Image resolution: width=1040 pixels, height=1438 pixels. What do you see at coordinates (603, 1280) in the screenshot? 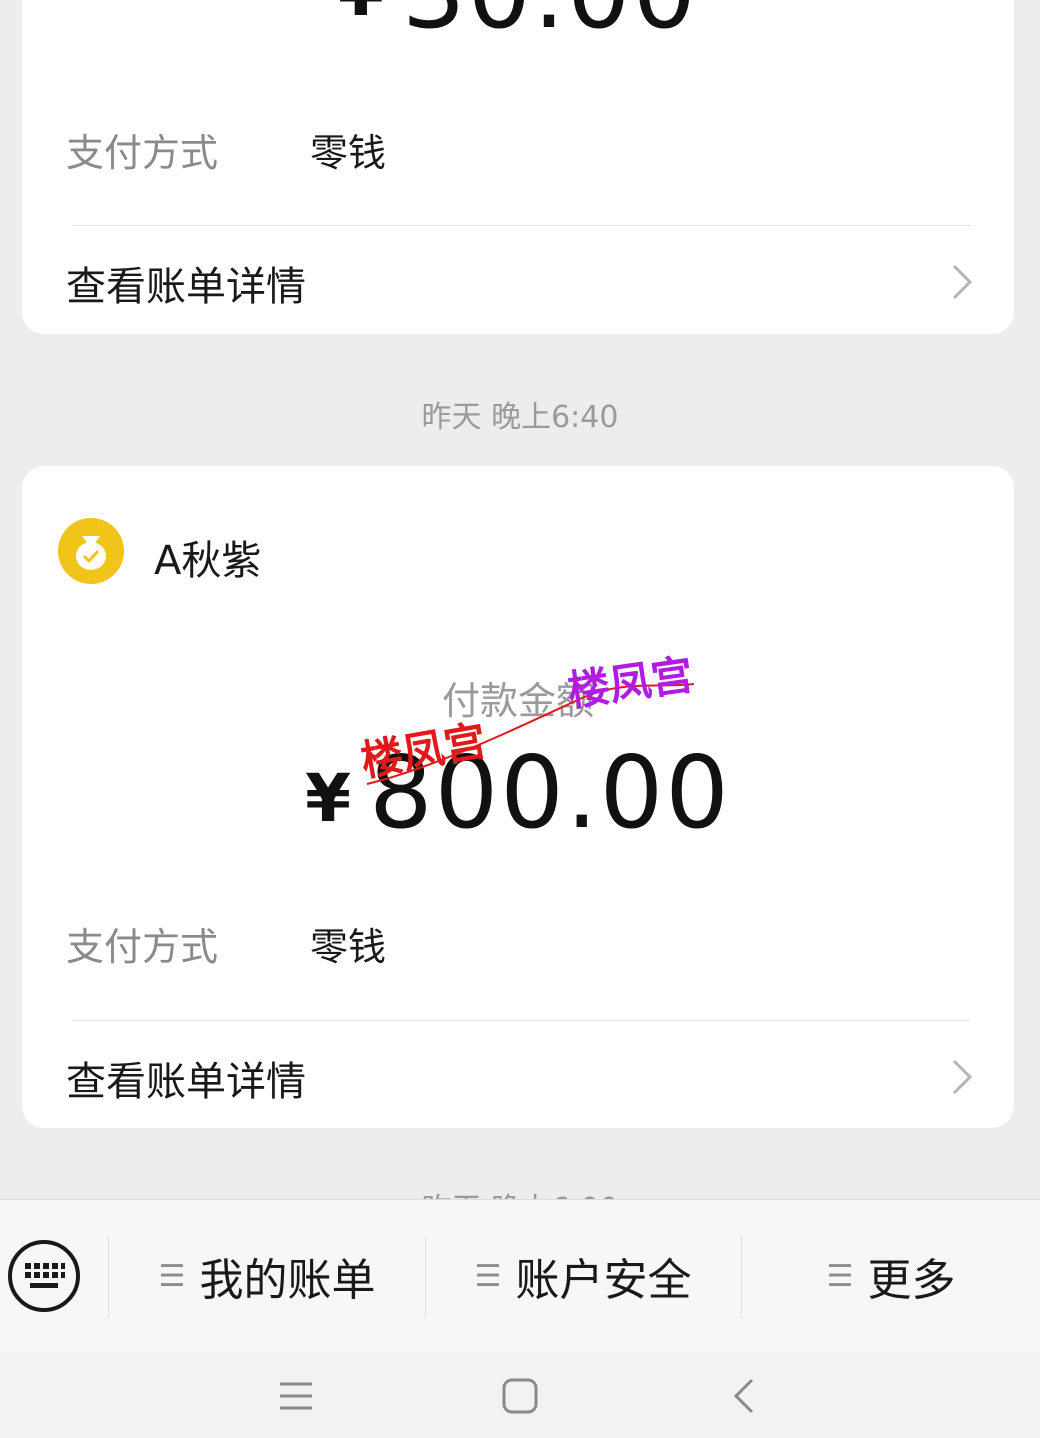
I see `menu-item-label: 账户安全` at bounding box center [603, 1280].